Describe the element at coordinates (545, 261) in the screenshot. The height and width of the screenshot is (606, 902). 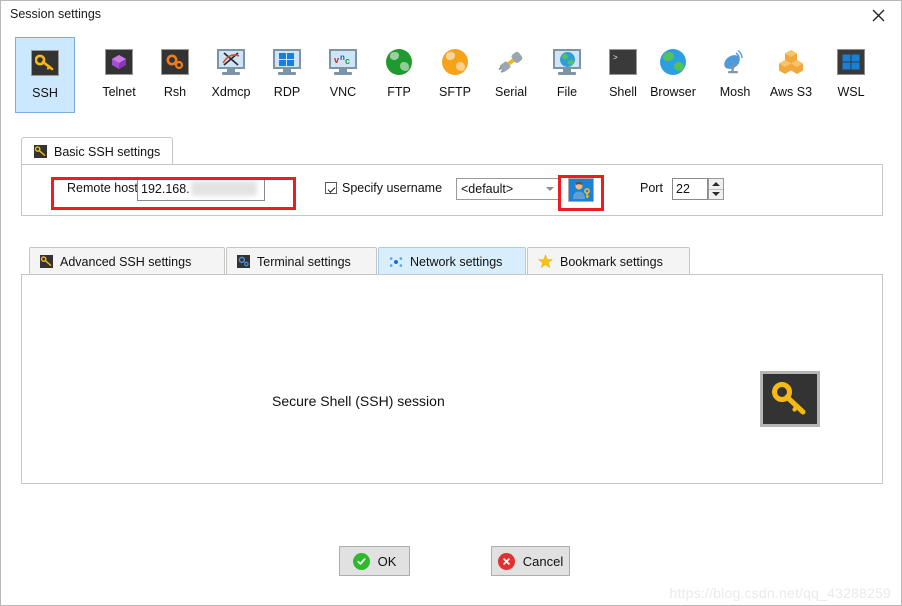
I see `star-icon` at that location.